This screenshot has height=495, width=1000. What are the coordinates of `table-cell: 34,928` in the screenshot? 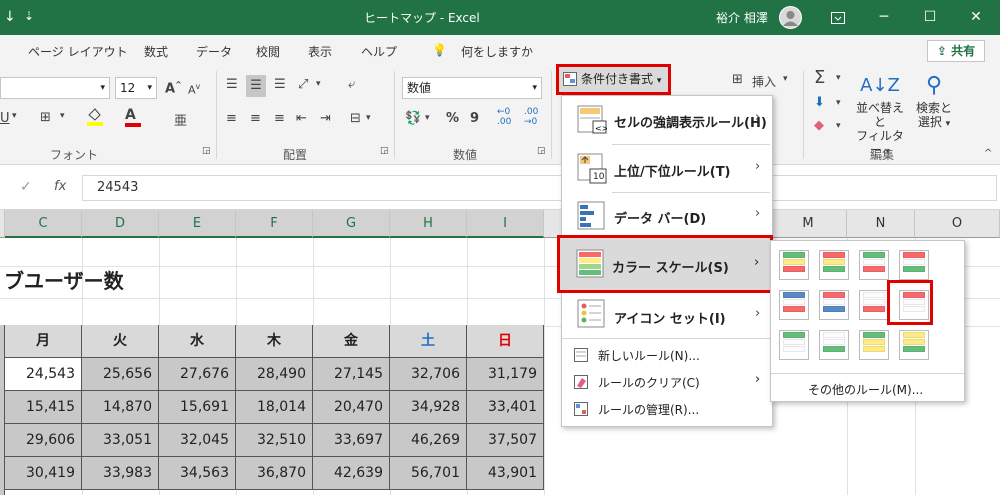 It's located at (428, 407).